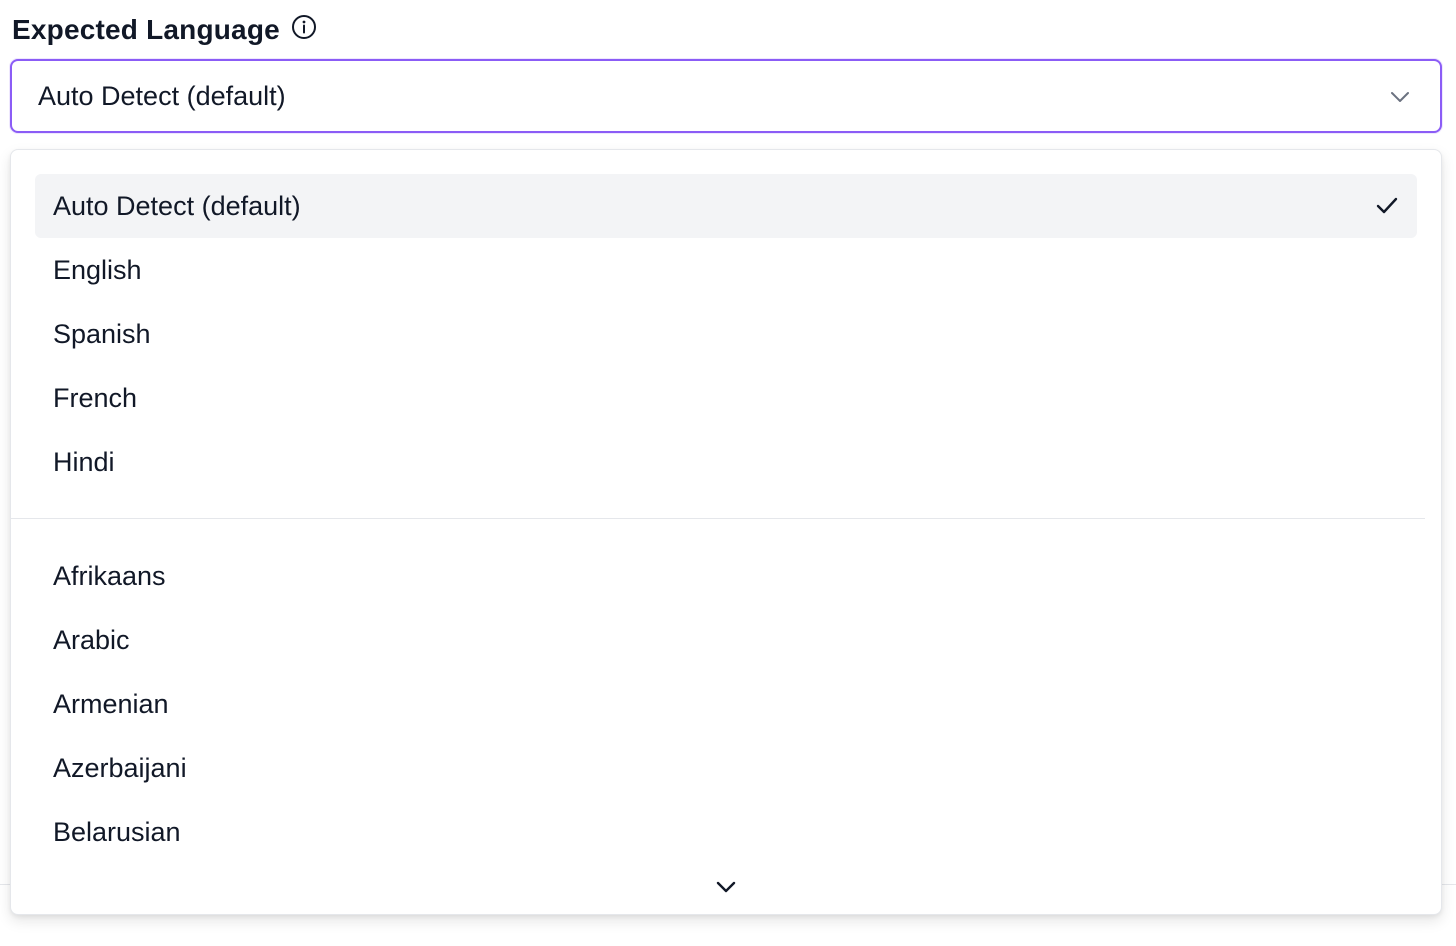  What do you see at coordinates (726, 206) in the screenshot?
I see `option-auto-detect: Auto Detect (default)` at bounding box center [726, 206].